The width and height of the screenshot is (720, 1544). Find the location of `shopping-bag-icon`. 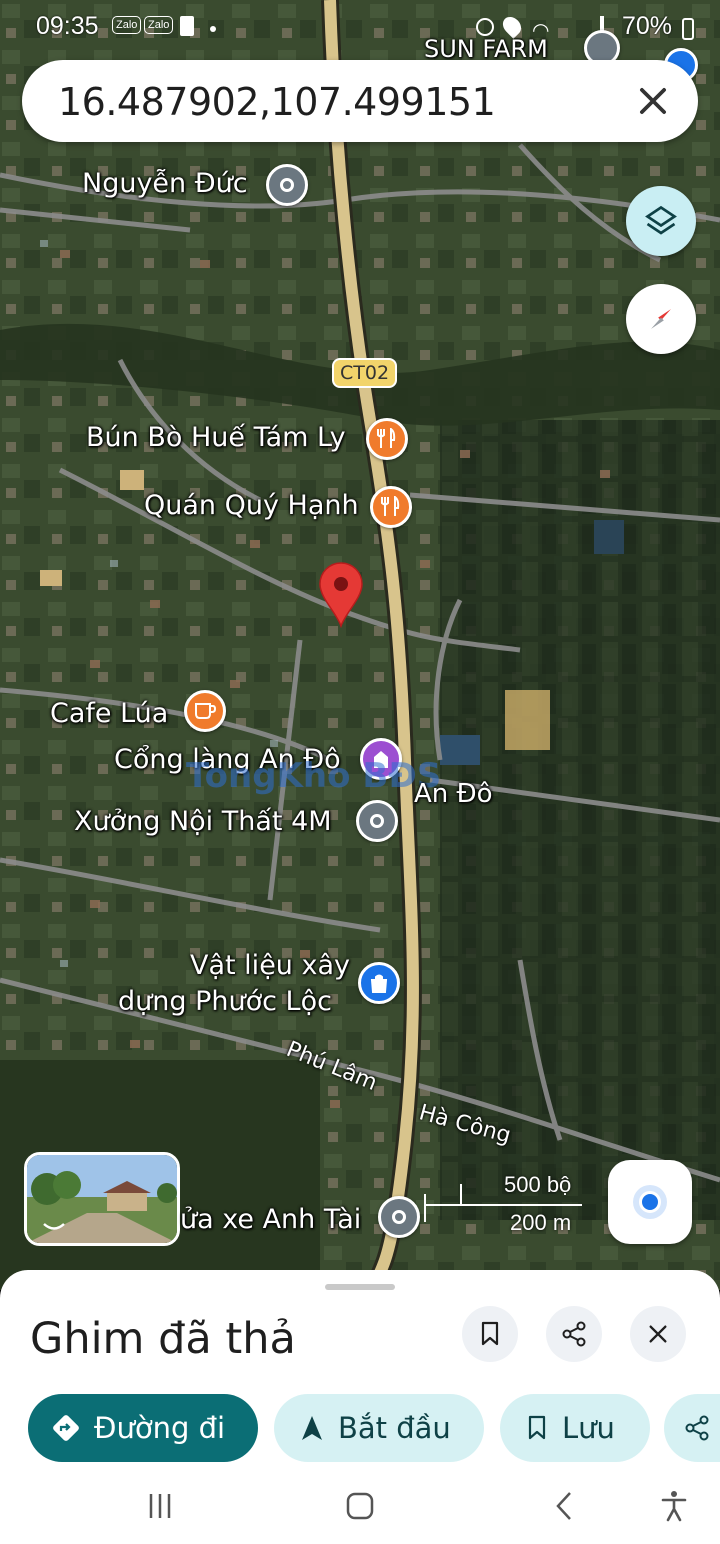

shopping-bag-icon is located at coordinates (379, 983).